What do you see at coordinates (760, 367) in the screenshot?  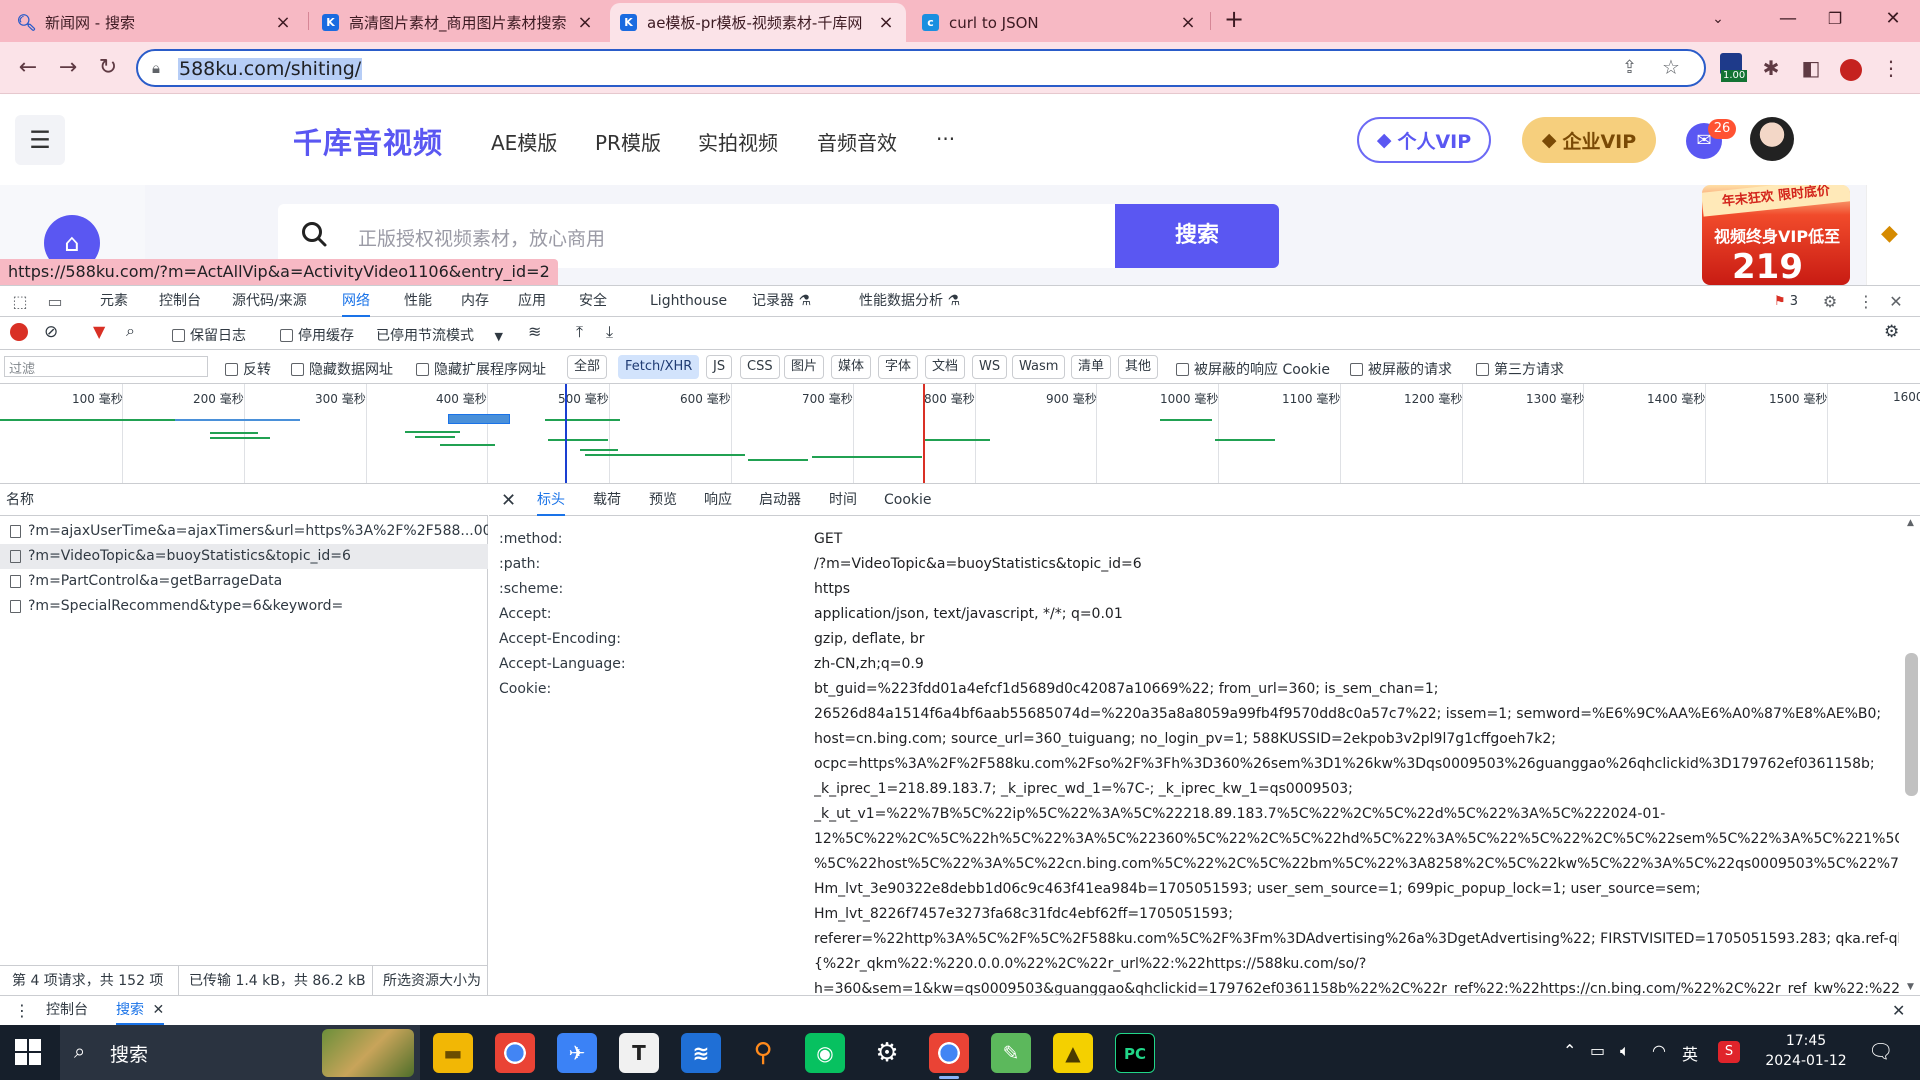 I see `filter-type-css: CSS` at bounding box center [760, 367].